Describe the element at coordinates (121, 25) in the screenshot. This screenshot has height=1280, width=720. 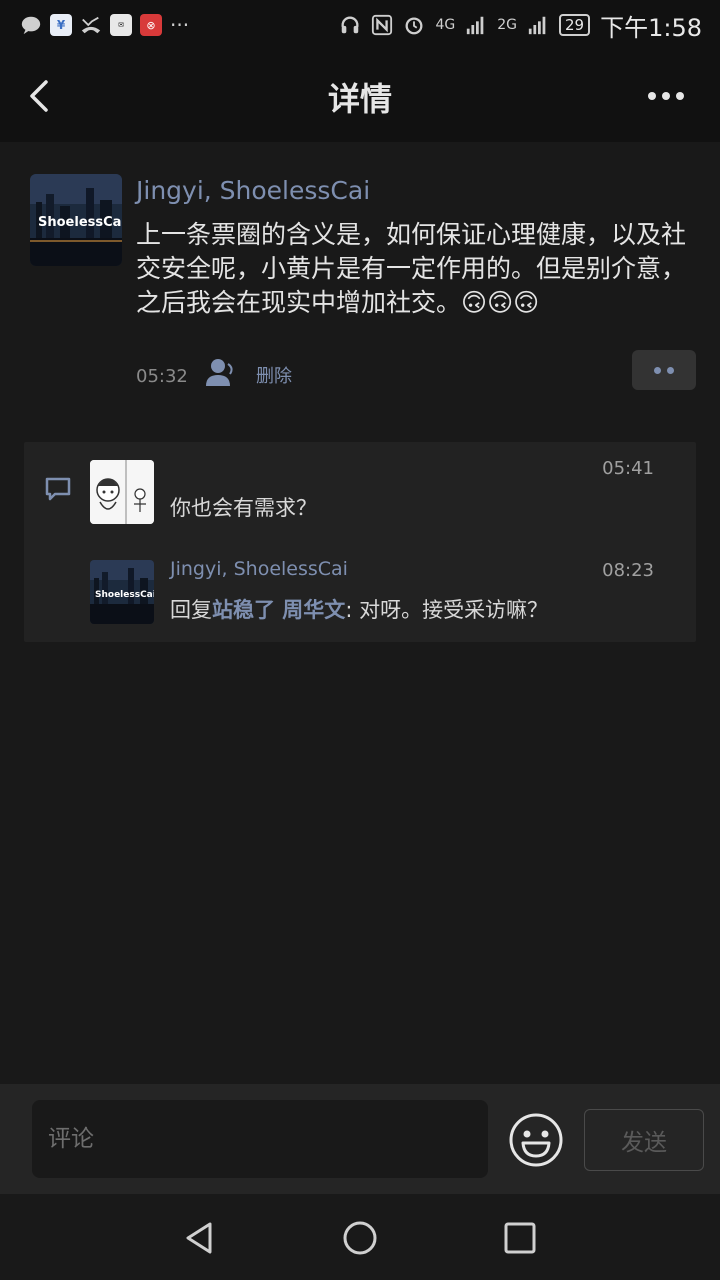
I see `huawei-mail-icon: ✉` at that location.